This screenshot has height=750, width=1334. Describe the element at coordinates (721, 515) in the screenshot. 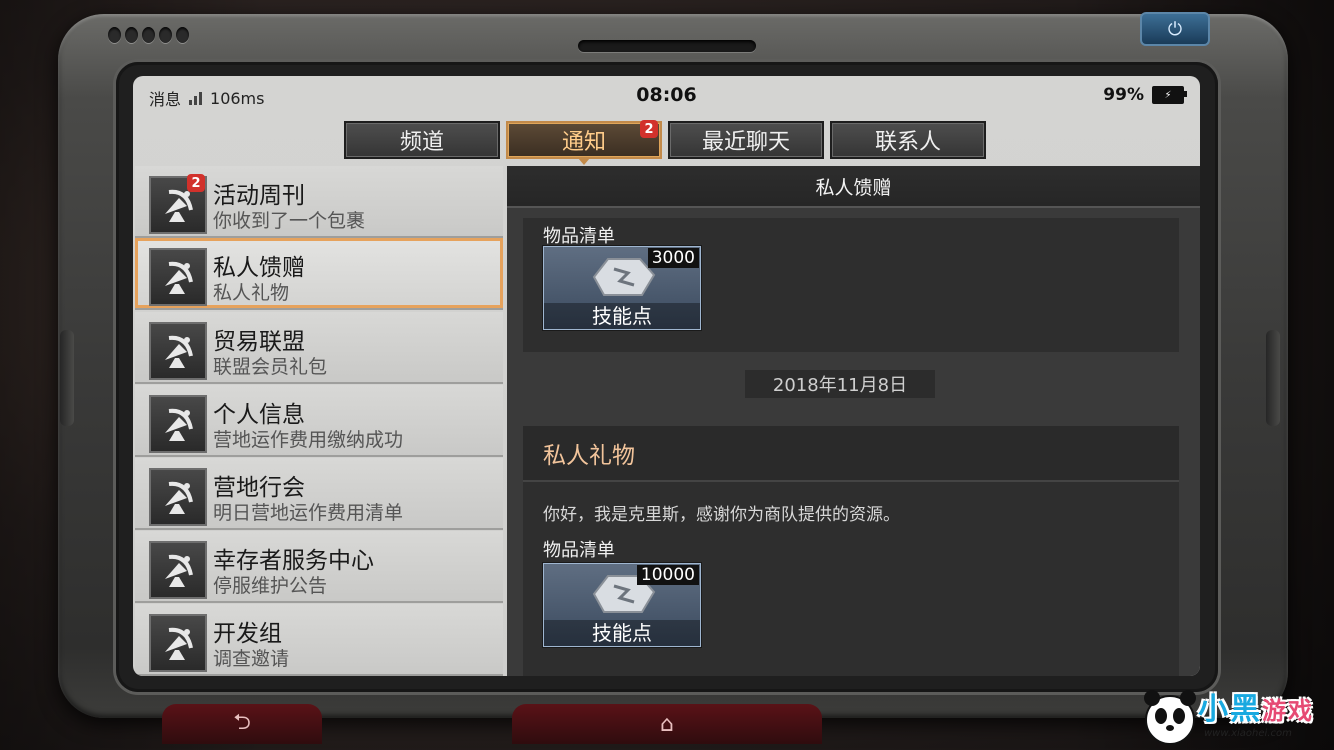

I see `message-body: 你好，我是克里斯，感谢你为商队提供的资源。` at that location.